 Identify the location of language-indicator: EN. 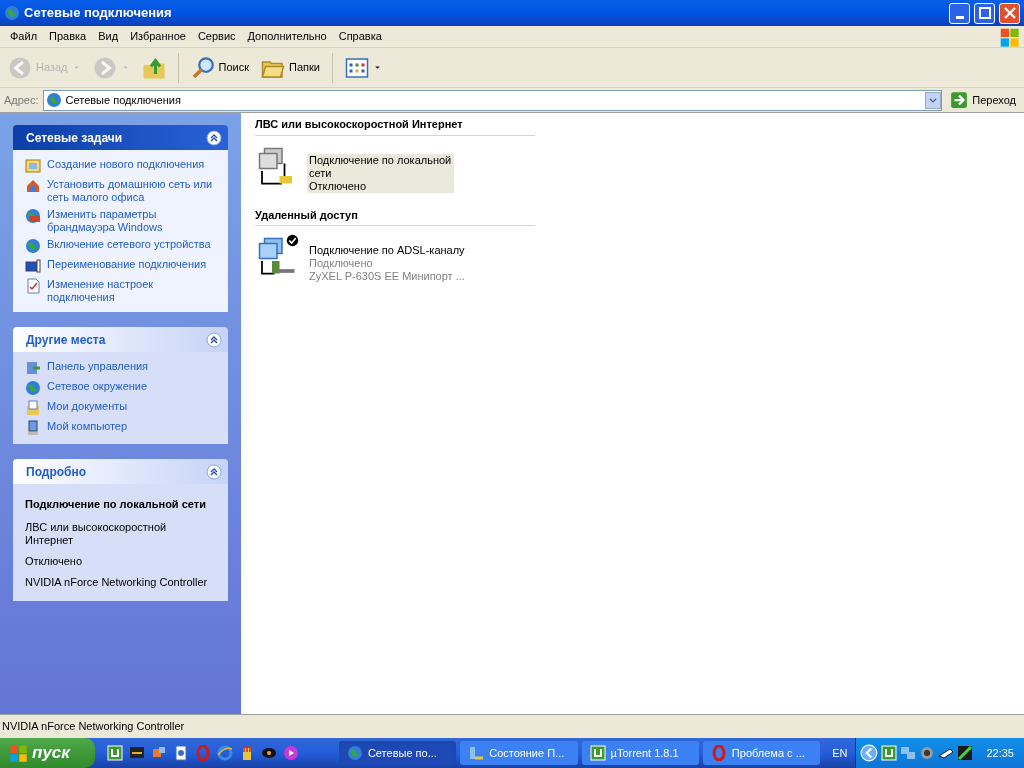
(840, 753).